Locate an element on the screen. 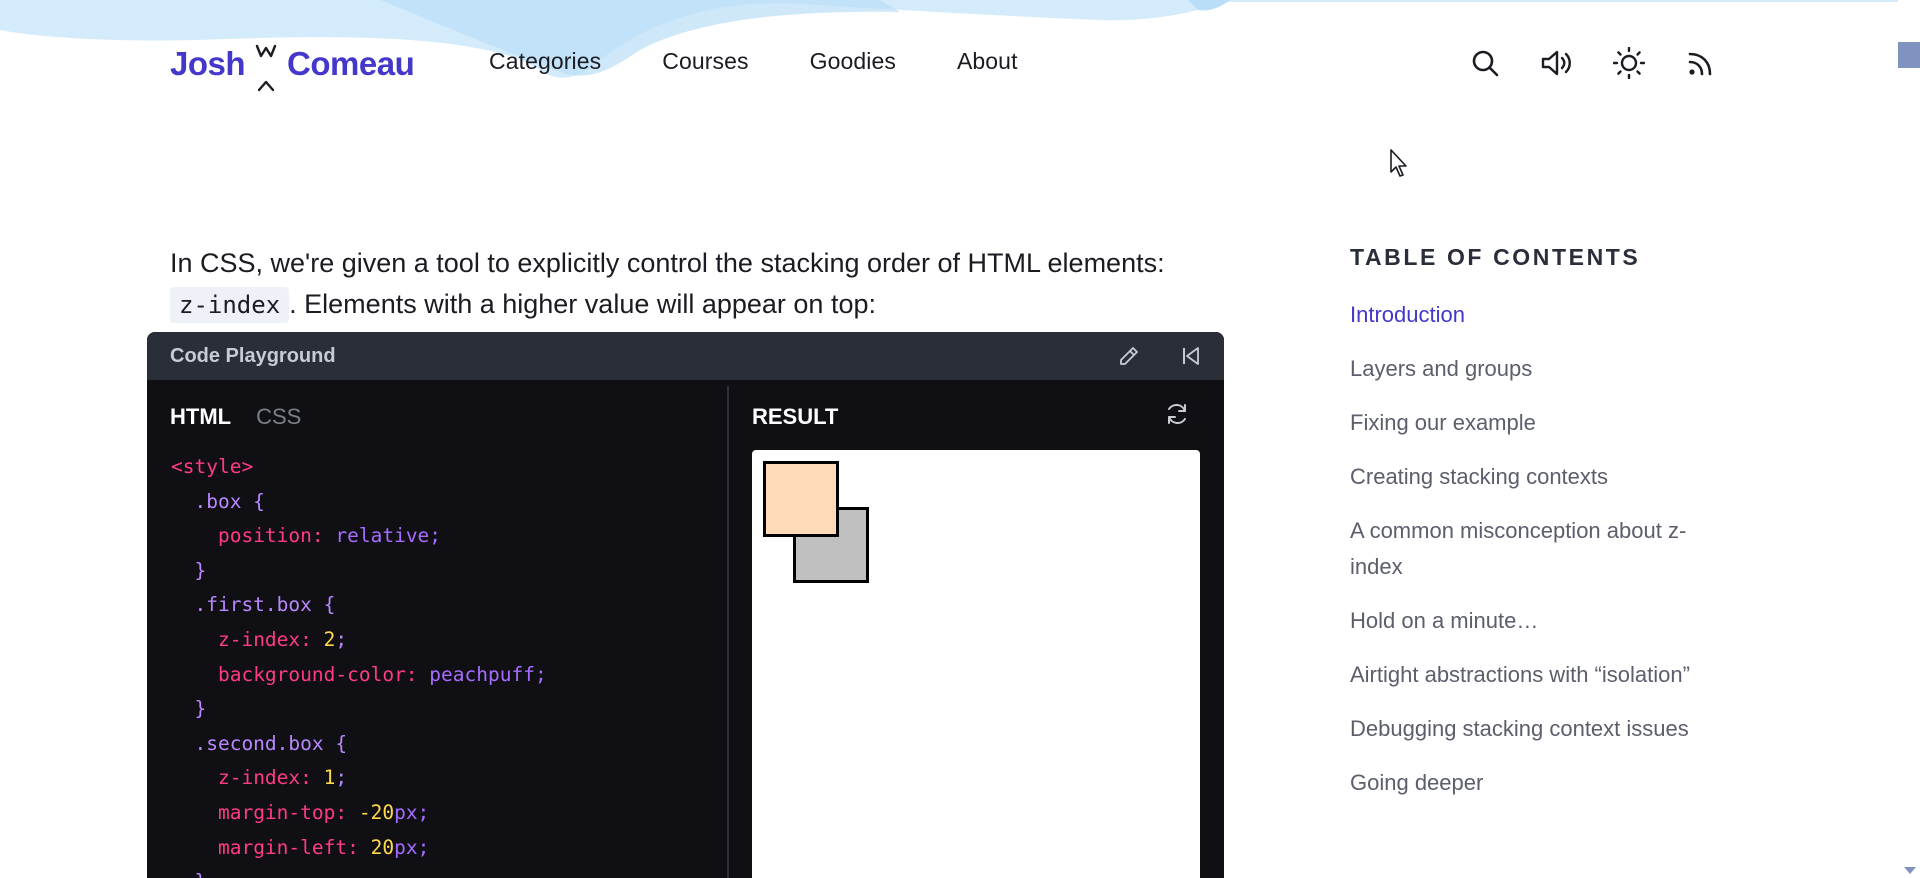  search-icon is located at coordinates (1485, 63).